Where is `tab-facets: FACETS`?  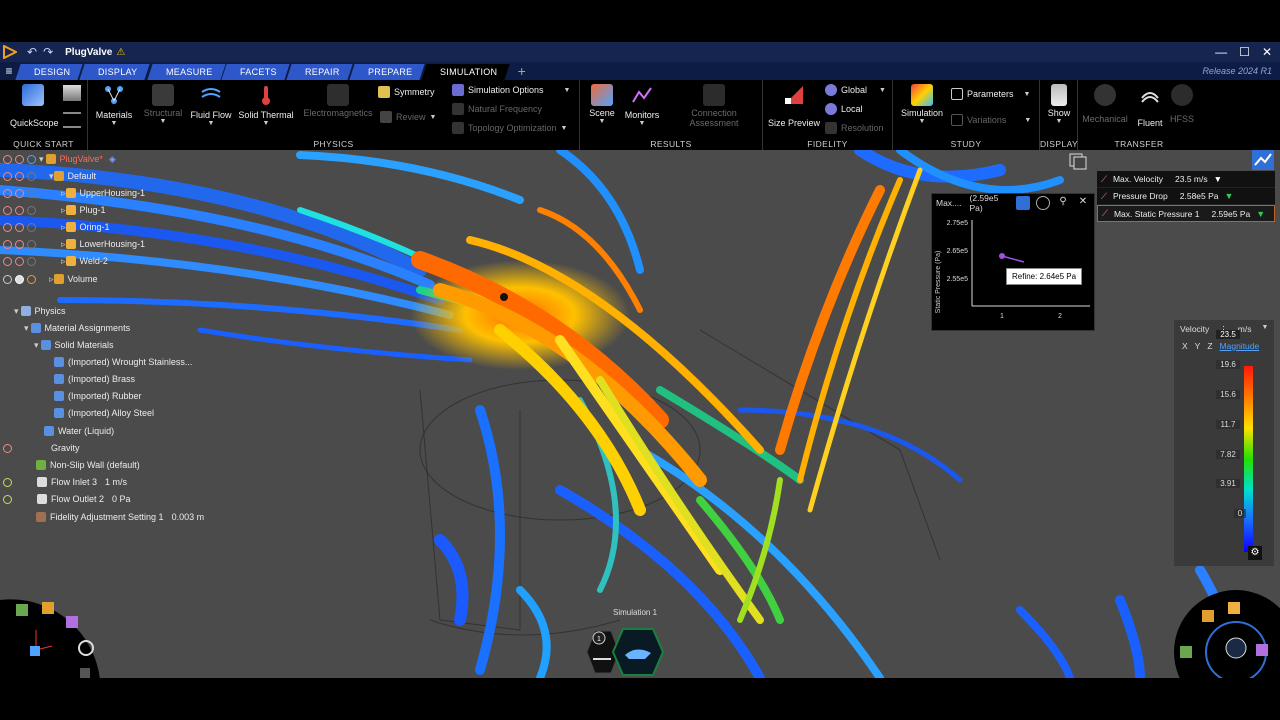
tab-facets: FACETS is located at coordinates (255, 72).